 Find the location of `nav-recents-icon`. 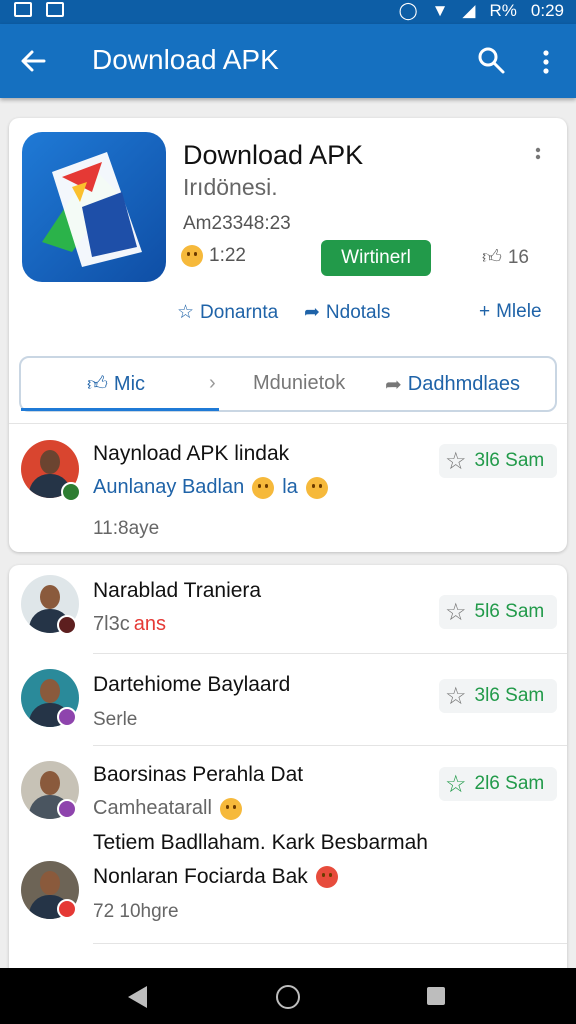

nav-recents-icon is located at coordinates (436, 996).